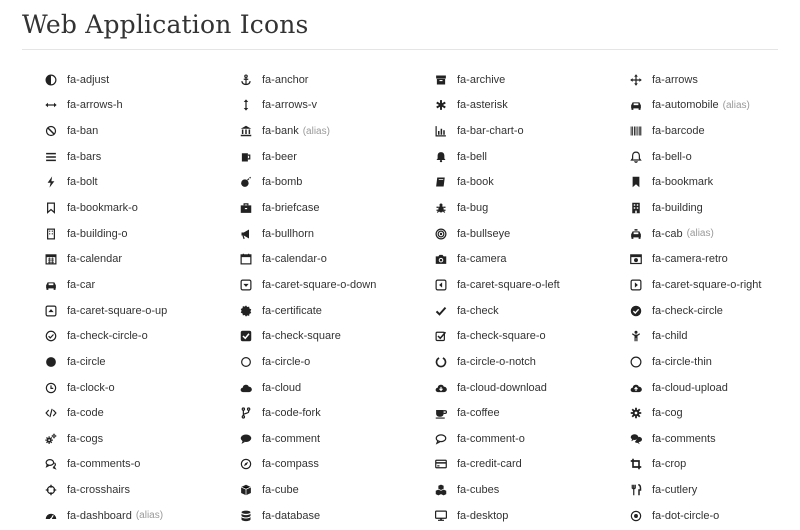  What do you see at coordinates (675, 79) in the screenshot?
I see `icon-class-label: fa-arrows` at bounding box center [675, 79].